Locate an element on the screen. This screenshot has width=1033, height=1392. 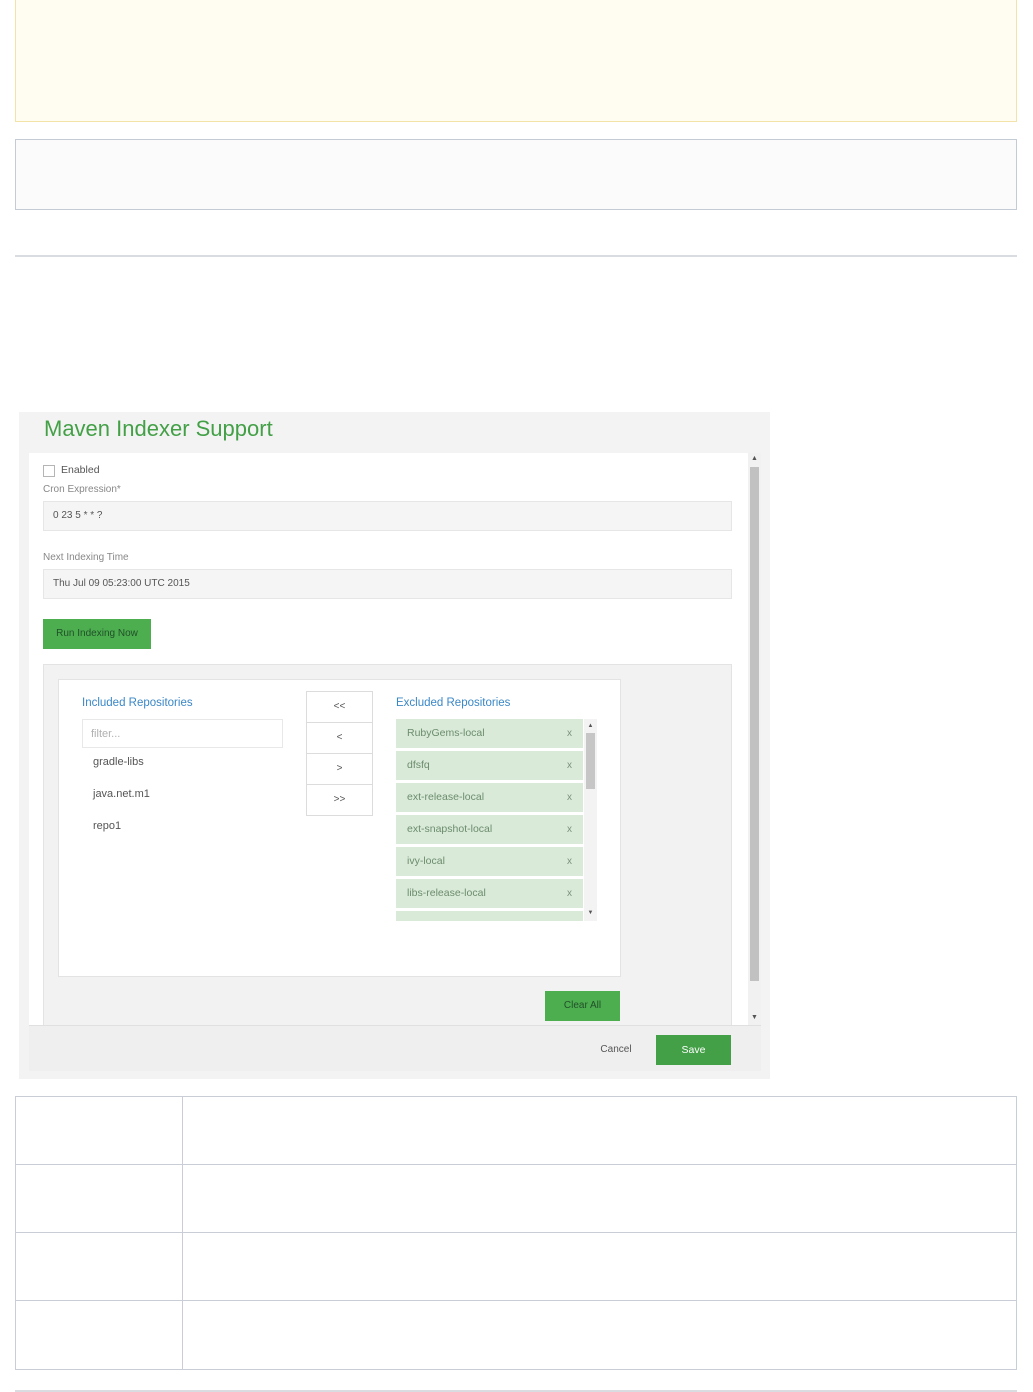
cron-expression-label: Cron Expression* is located at coordinates (82, 489).